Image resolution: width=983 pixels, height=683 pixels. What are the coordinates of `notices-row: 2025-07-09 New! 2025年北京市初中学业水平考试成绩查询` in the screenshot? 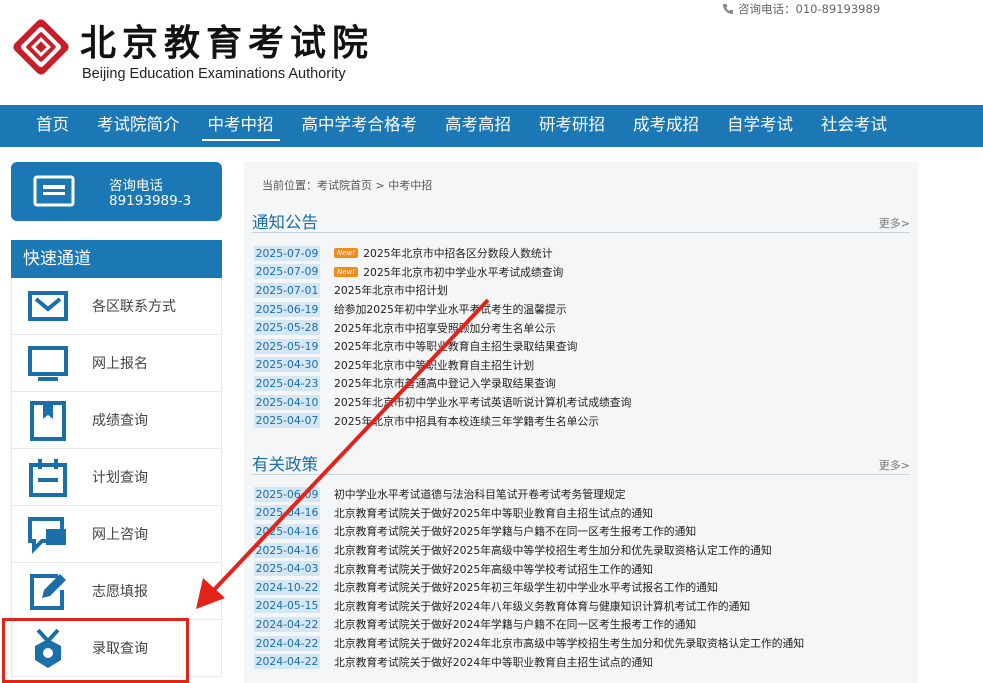 It's located at (581, 272).